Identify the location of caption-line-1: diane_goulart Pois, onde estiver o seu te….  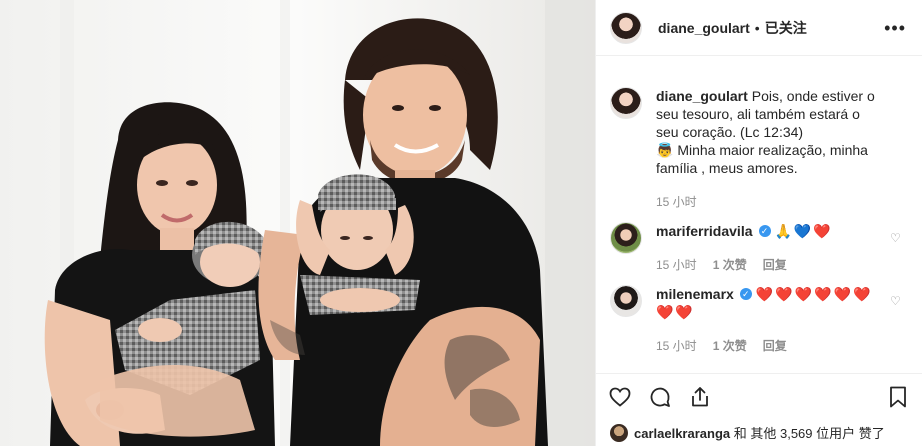
(771, 114).